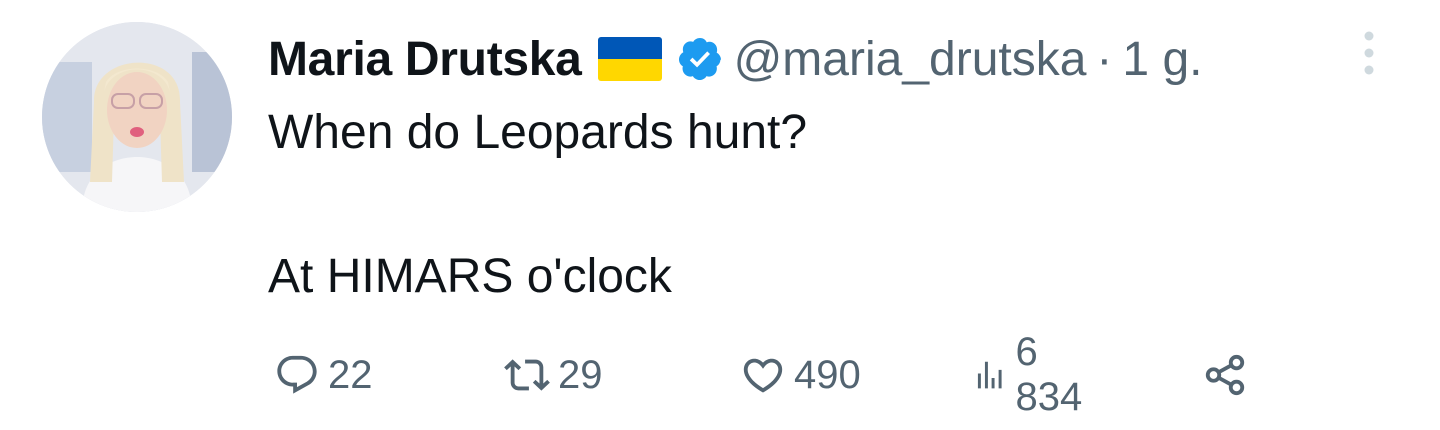 The image size is (1440, 430). What do you see at coordinates (470, 276) in the screenshot?
I see `tweet-text-line: At HIMARS o'clock` at bounding box center [470, 276].